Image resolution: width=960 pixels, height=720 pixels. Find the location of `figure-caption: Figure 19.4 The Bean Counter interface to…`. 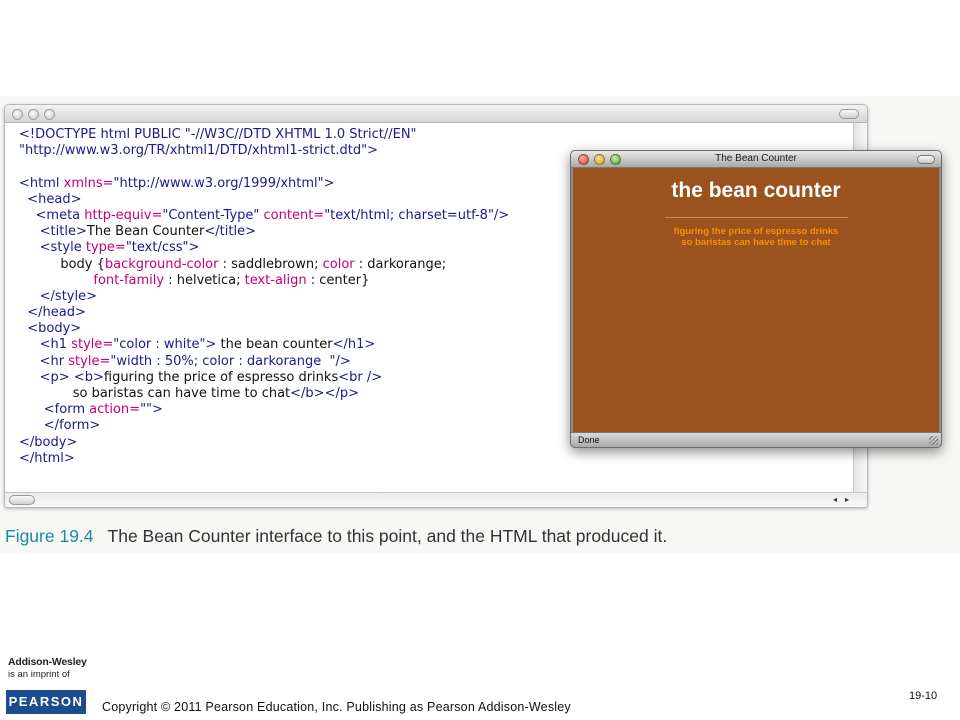

figure-caption: Figure 19.4 The Bean Counter interface to… is located at coordinates (336, 536).